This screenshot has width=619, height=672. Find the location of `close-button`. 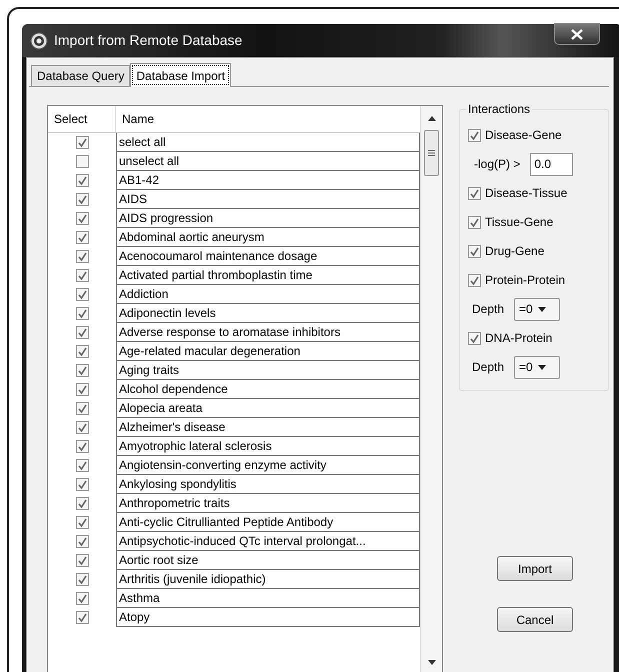

close-button is located at coordinates (577, 34).